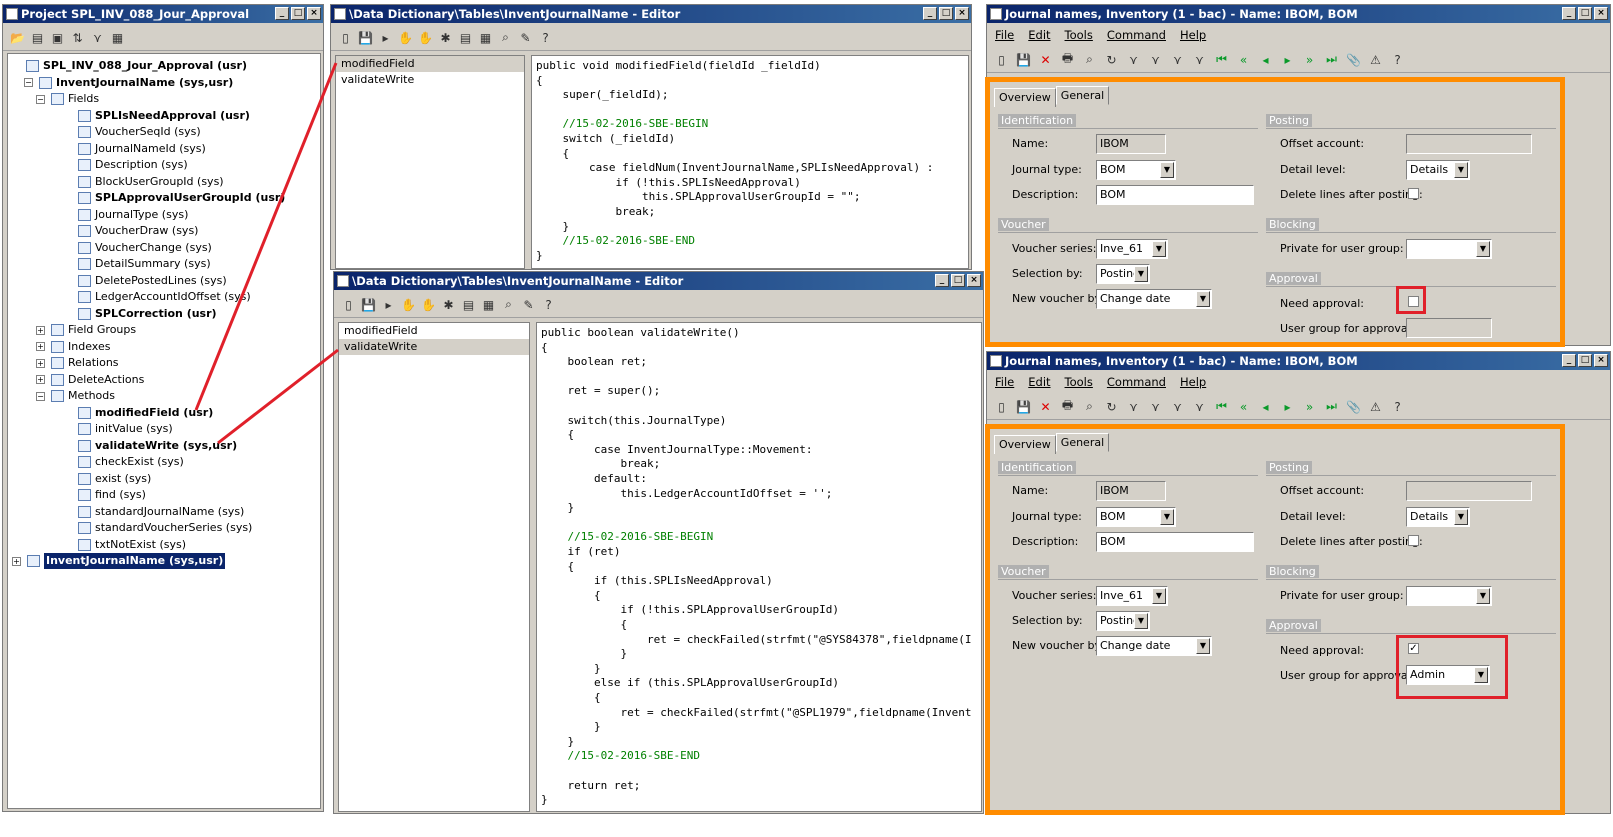 The image size is (1613, 837). Describe the element at coordinates (1045, 59) in the screenshot. I see `delete-icon: ✕` at that location.